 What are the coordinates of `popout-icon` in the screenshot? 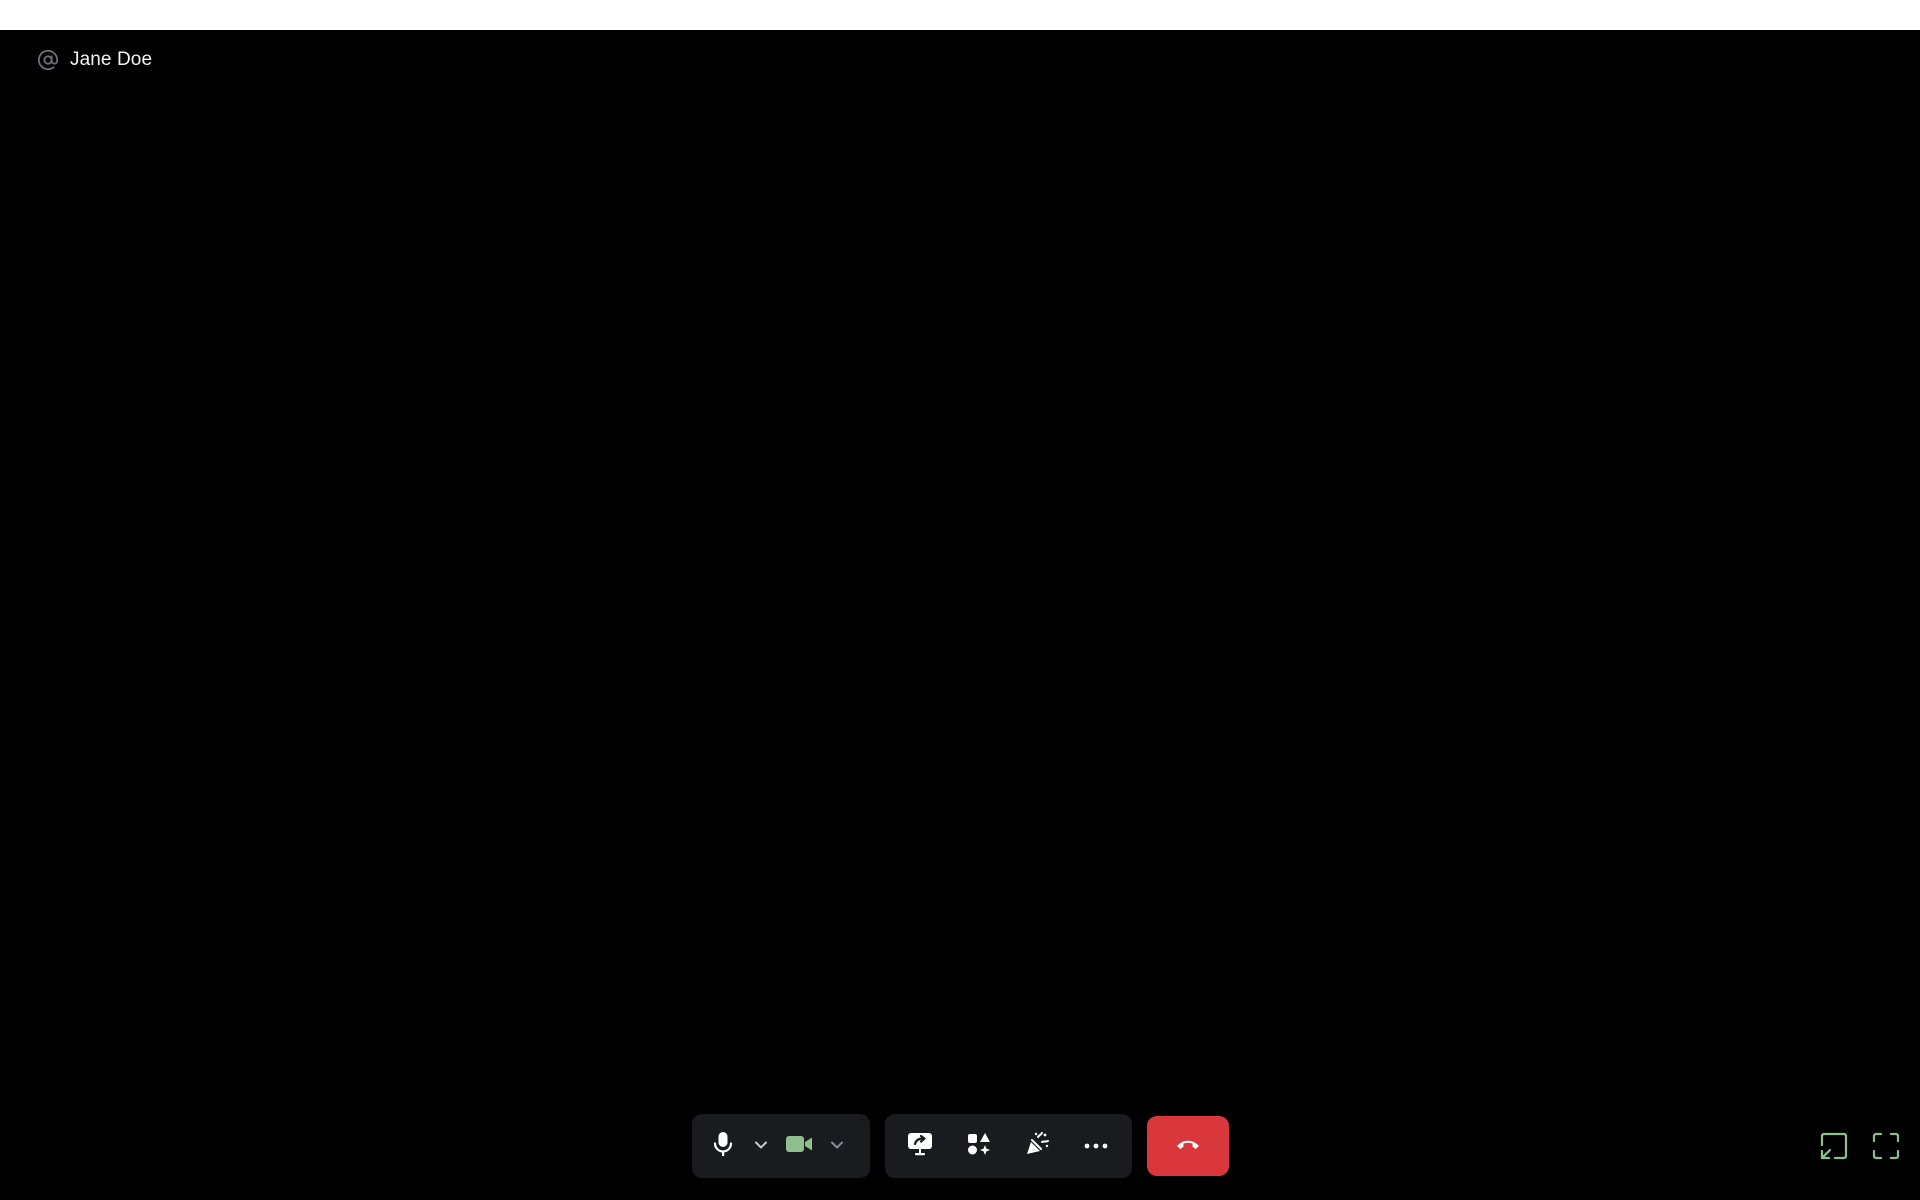 It's located at (1834, 1148).